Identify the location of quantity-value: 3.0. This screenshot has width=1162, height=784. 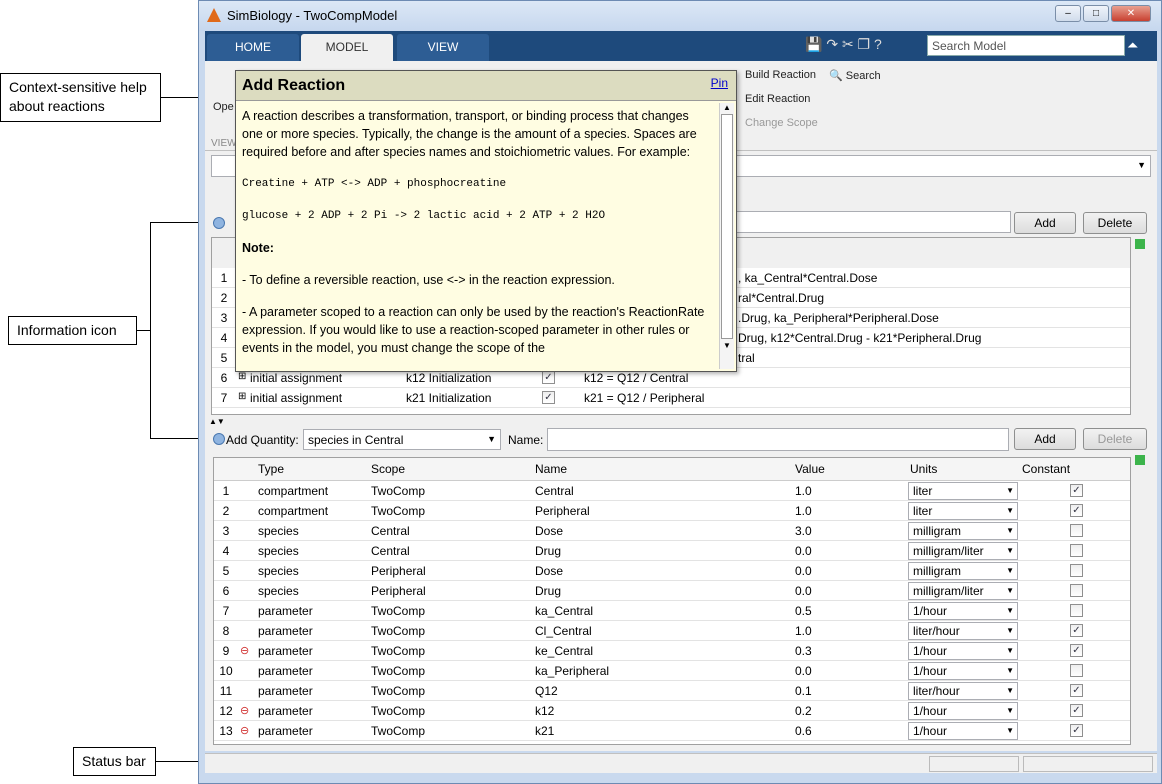
(803, 531).